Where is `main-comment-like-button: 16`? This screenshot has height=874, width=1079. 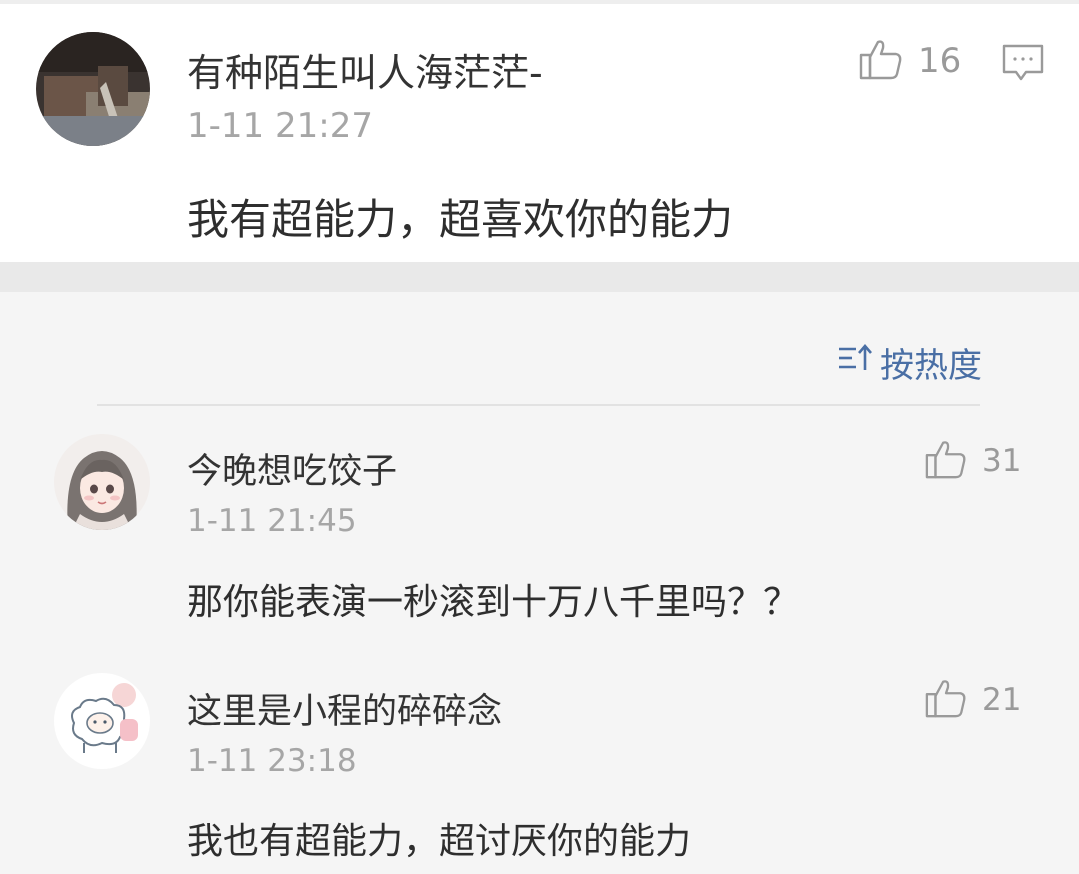 main-comment-like-button: 16 is located at coordinates (909, 61).